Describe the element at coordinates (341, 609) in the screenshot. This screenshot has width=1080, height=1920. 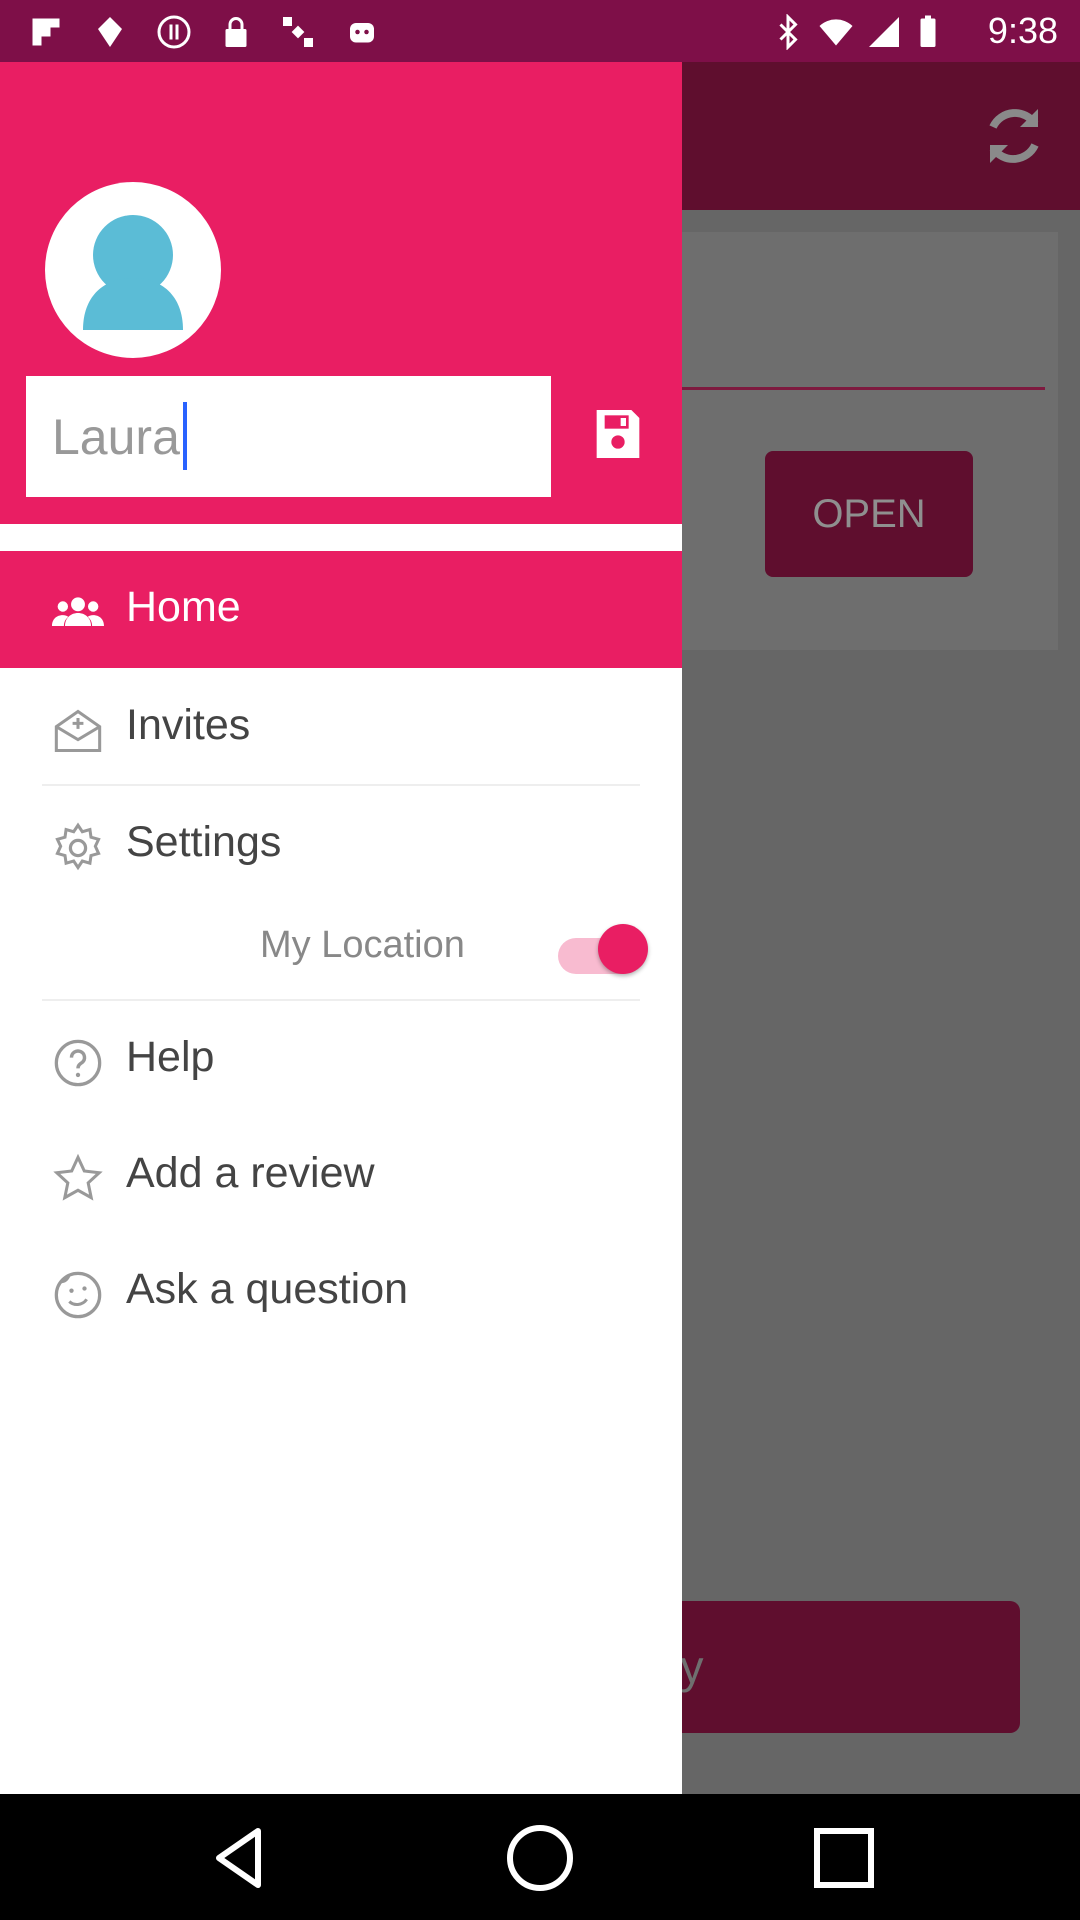
I see `menu-item-home: Home` at that location.